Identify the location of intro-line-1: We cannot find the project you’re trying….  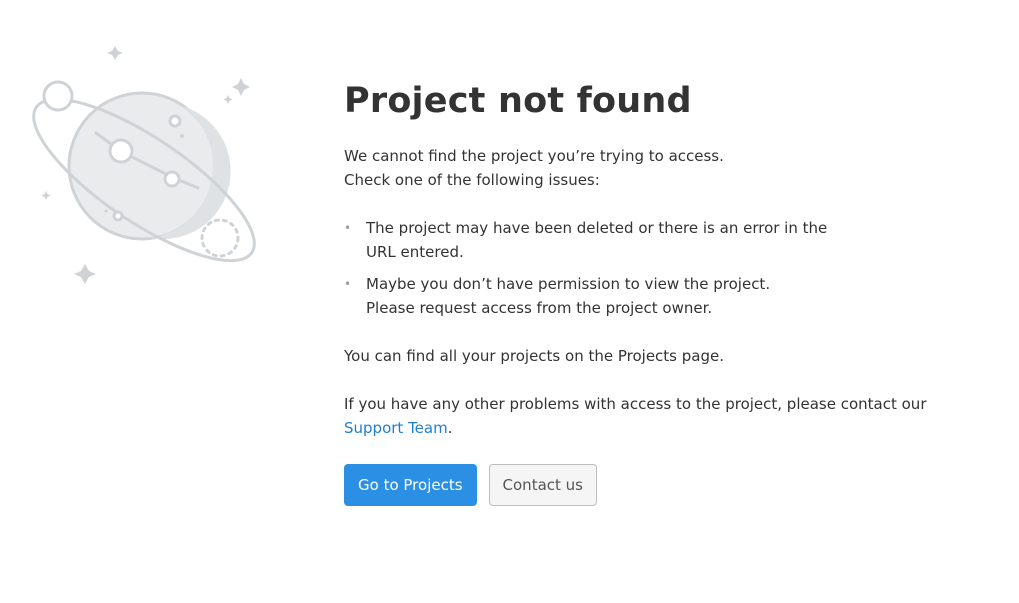
(534, 156).